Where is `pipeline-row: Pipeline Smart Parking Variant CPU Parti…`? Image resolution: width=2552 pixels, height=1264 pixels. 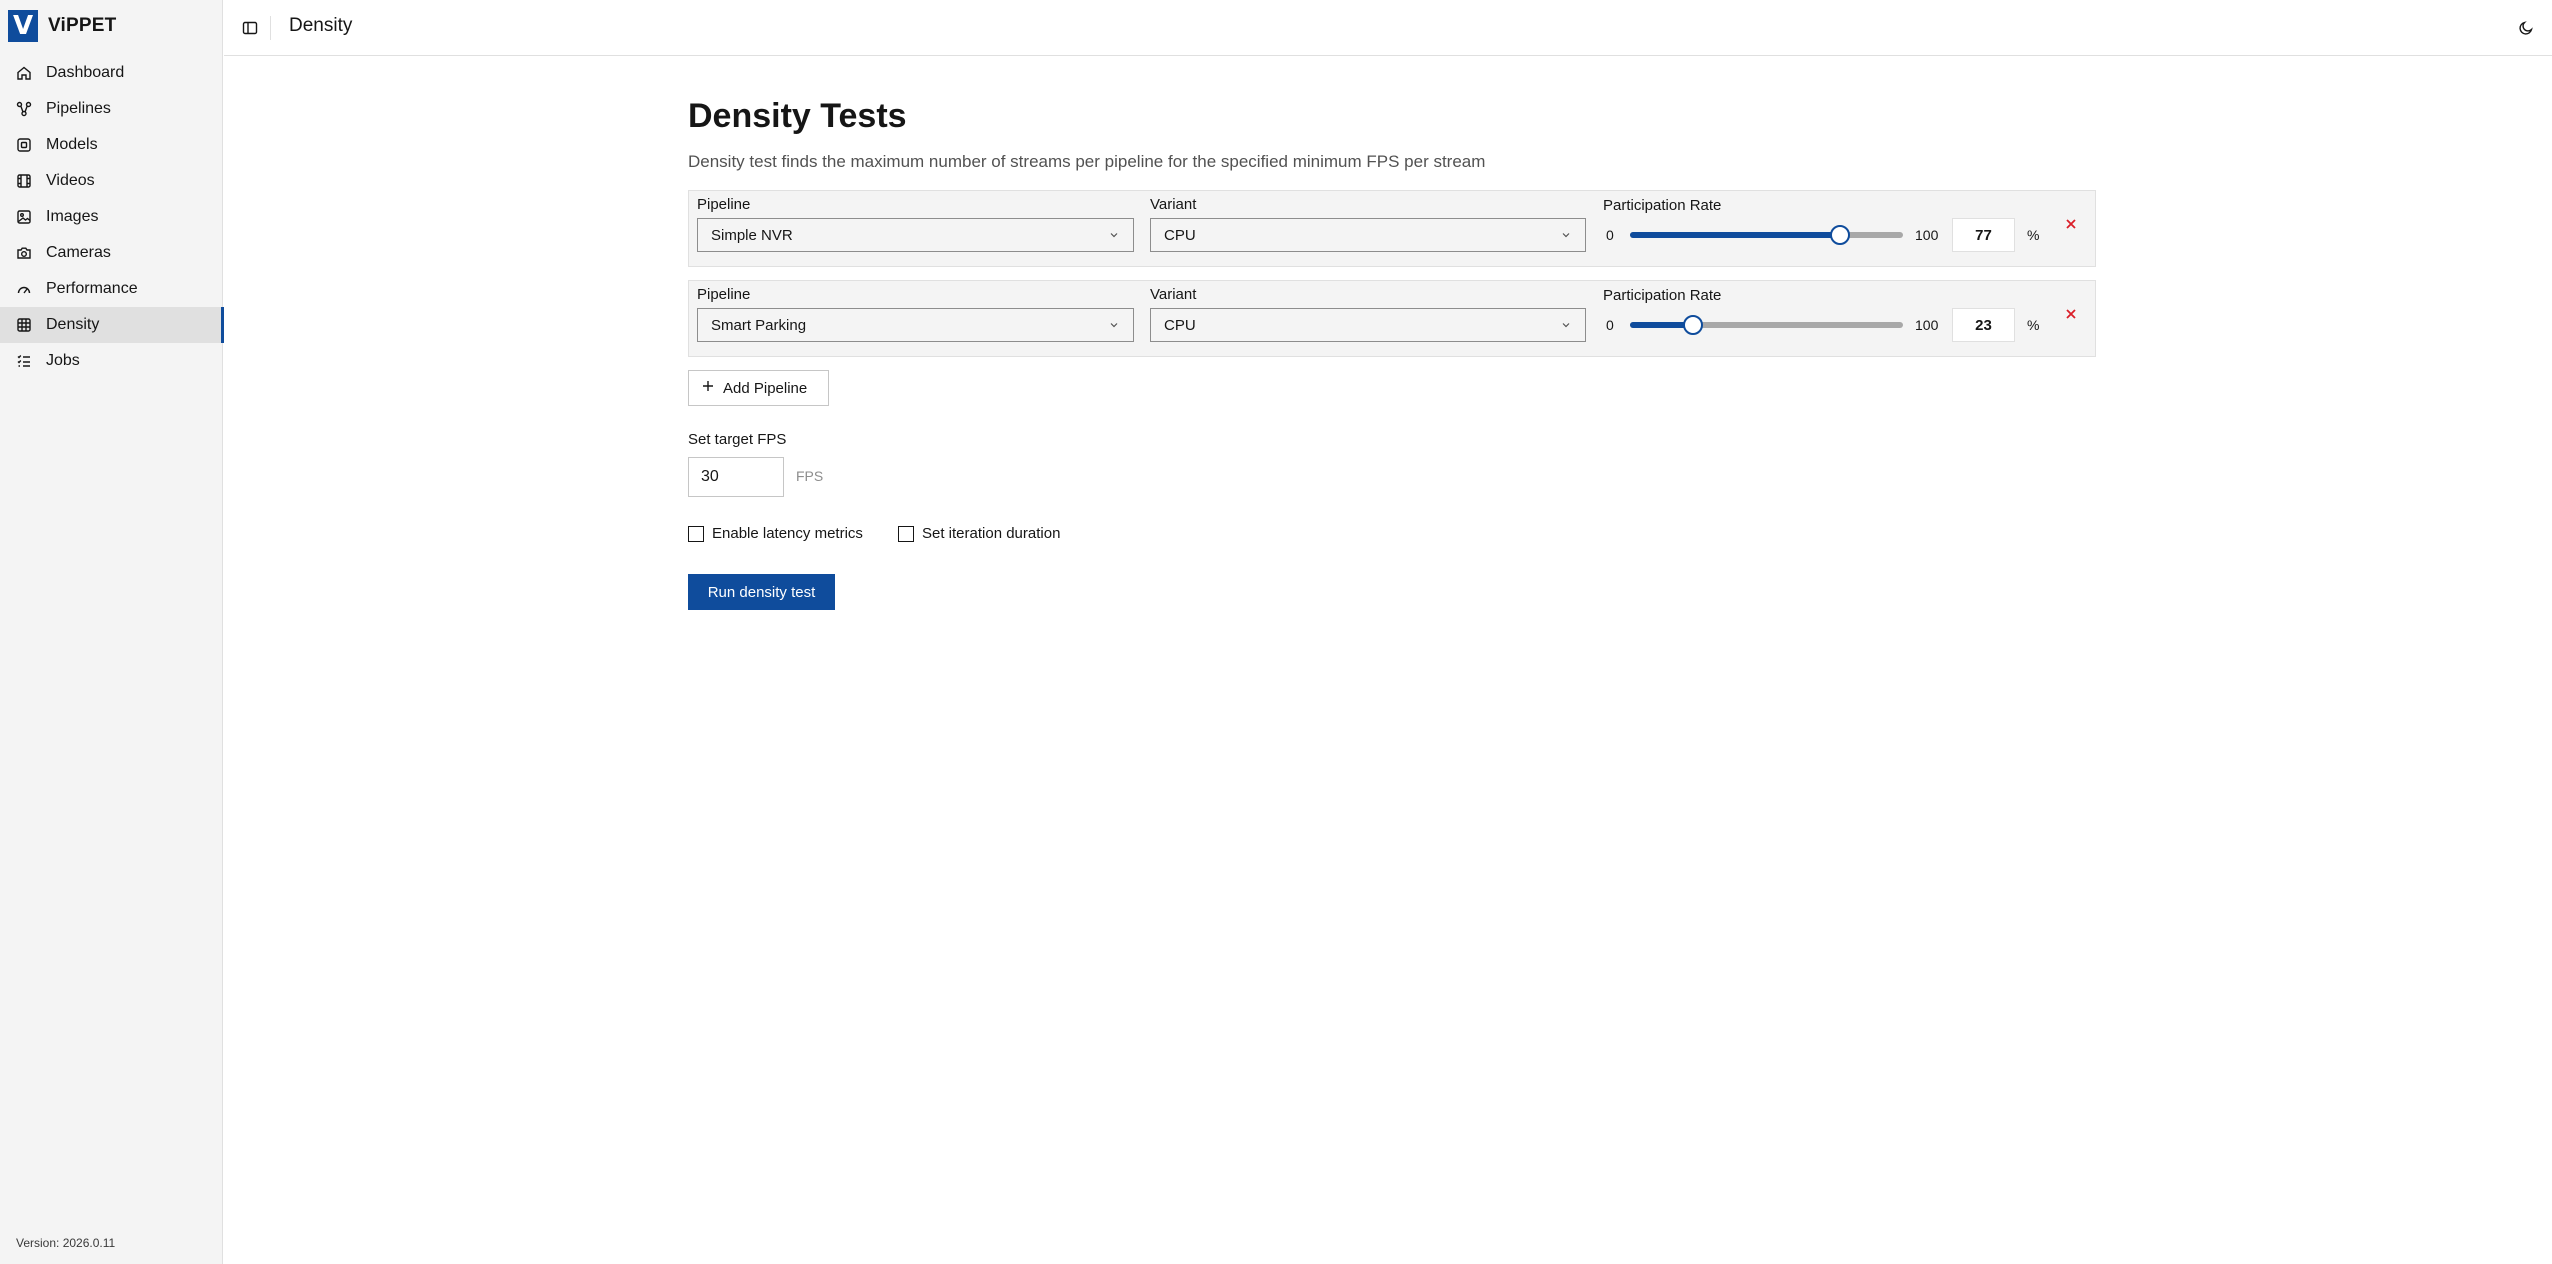 pipeline-row: Pipeline Smart Parking Variant CPU Parti… is located at coordinates (1392, 318).